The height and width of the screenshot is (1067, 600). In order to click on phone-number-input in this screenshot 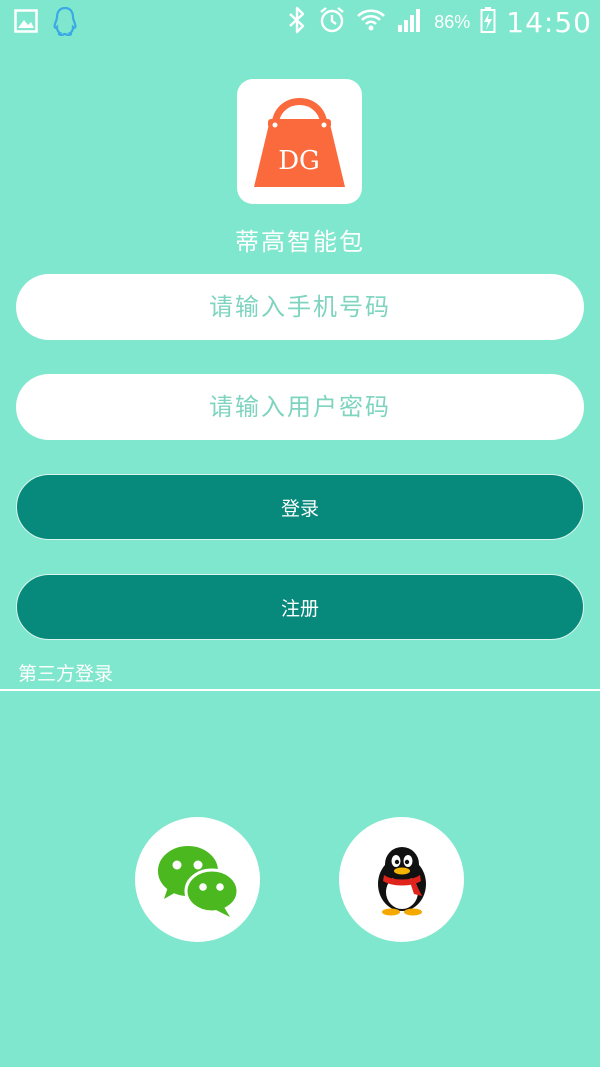, I will do `click(300, 307)`.